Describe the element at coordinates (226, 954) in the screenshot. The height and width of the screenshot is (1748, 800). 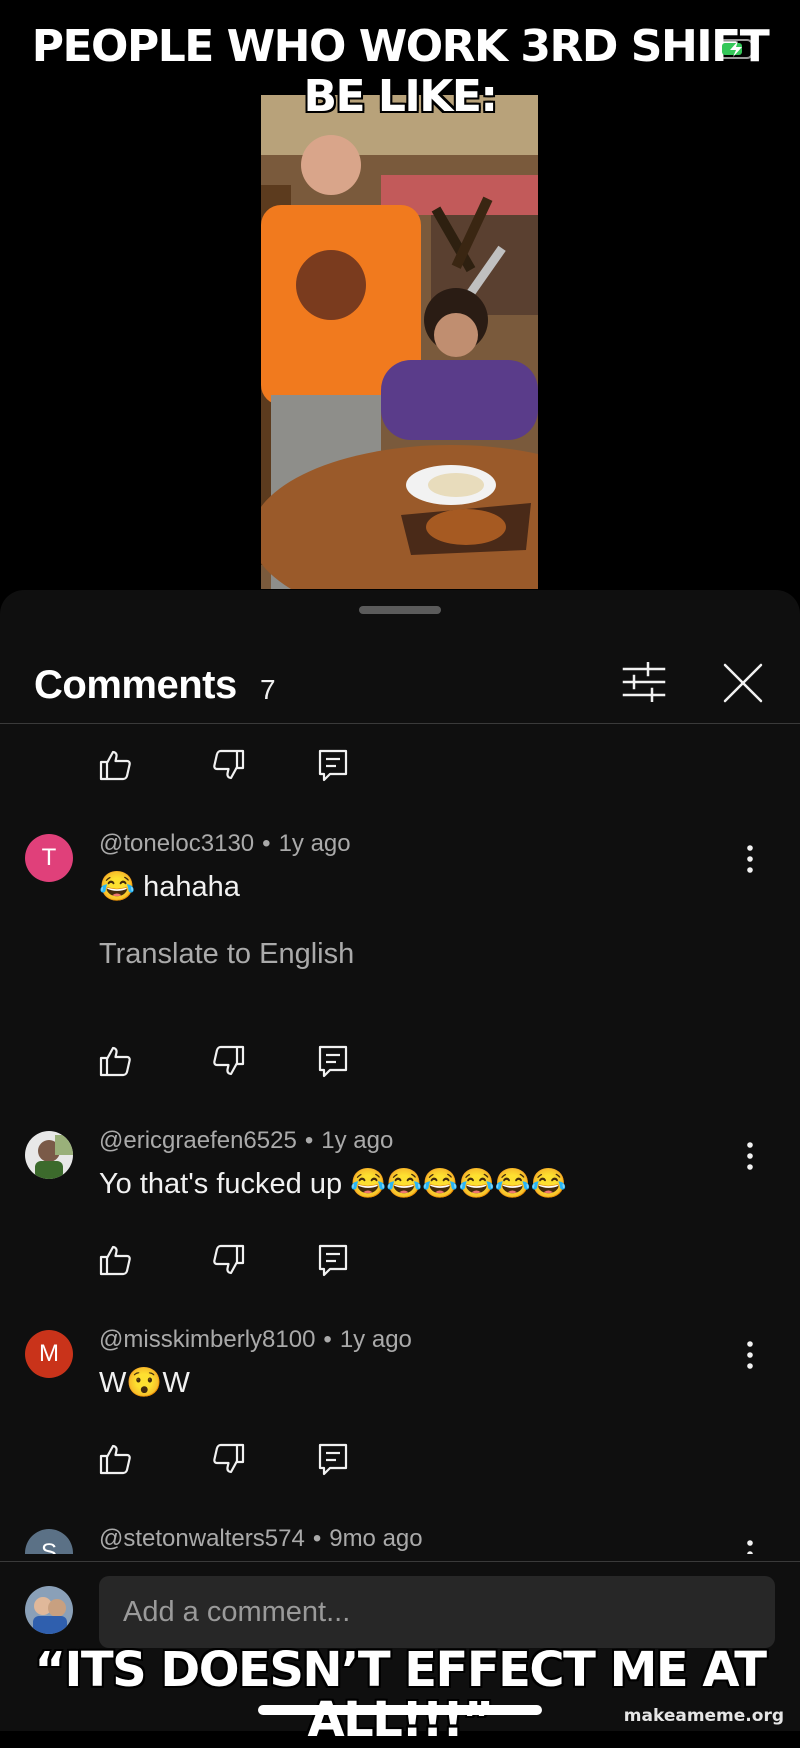
I see `translate-link: Translate to English` at that location.